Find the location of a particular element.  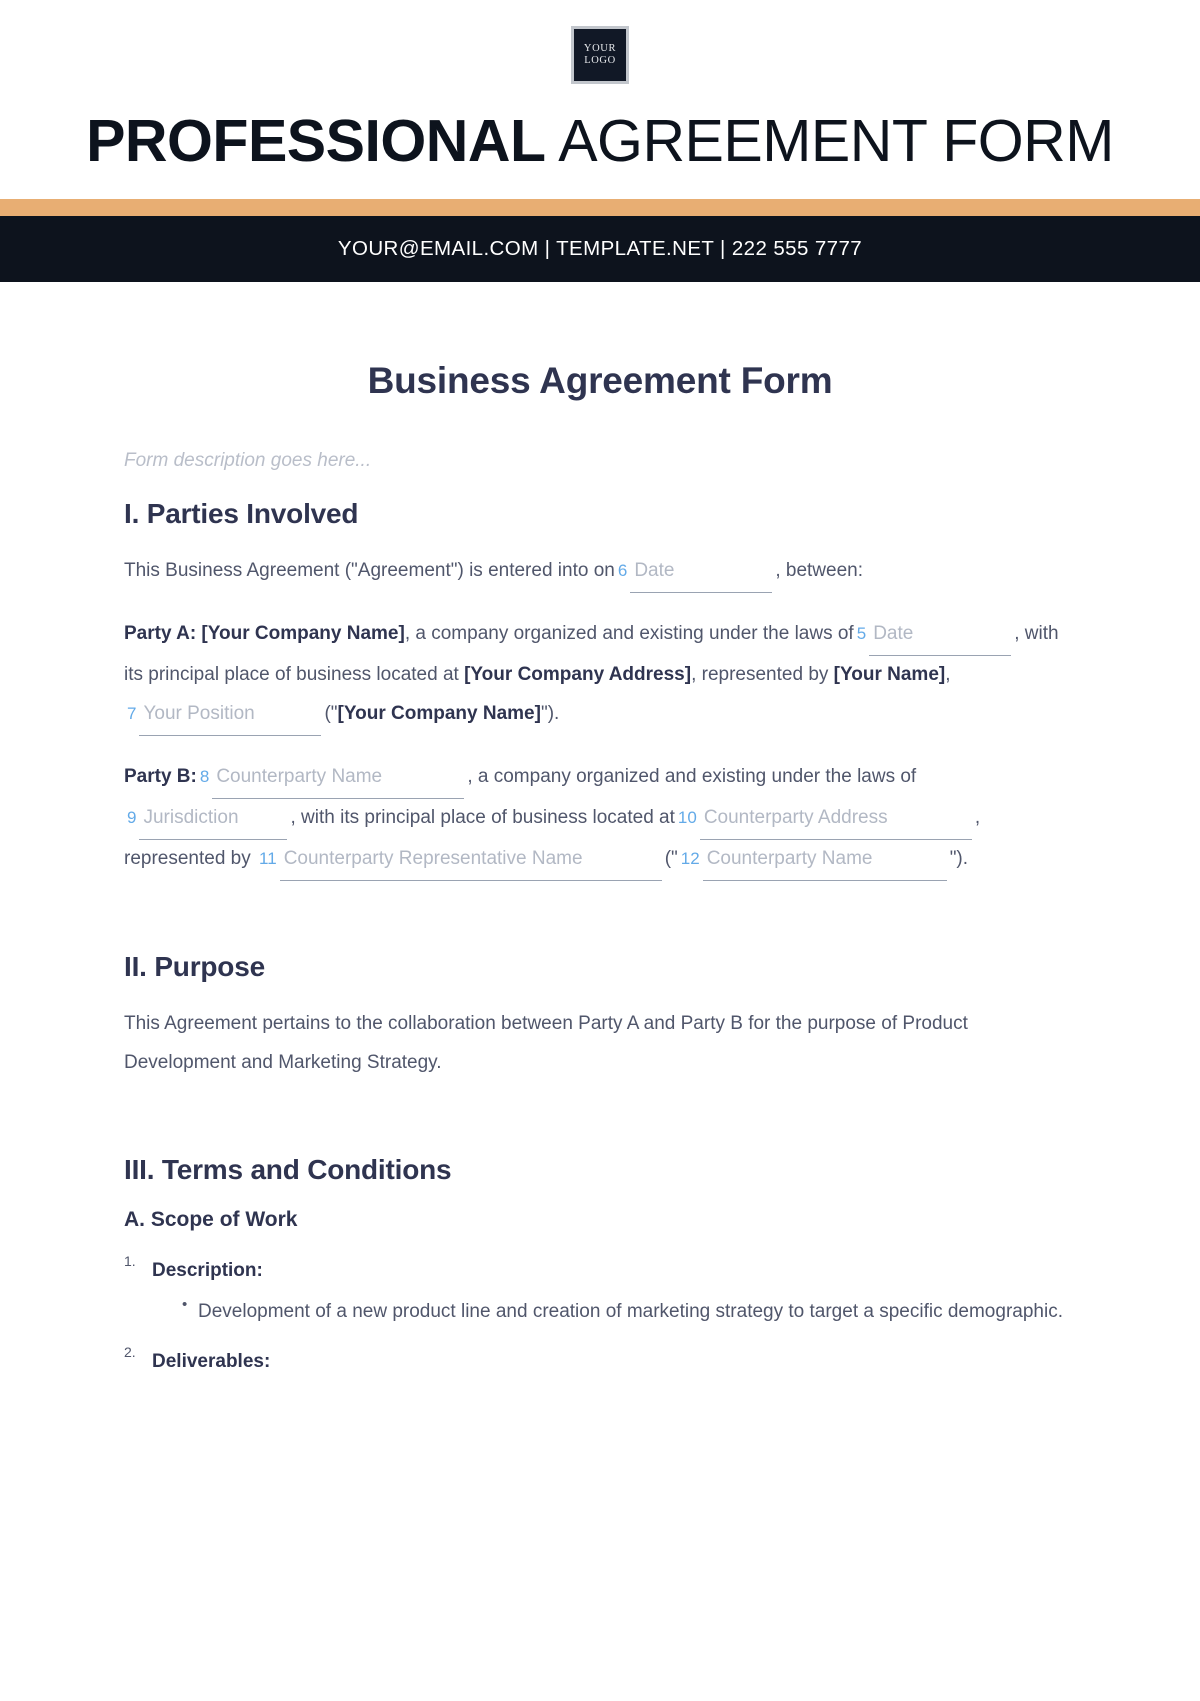

list-item: 2. Deliverables: is located at coordinates (600, 1361).